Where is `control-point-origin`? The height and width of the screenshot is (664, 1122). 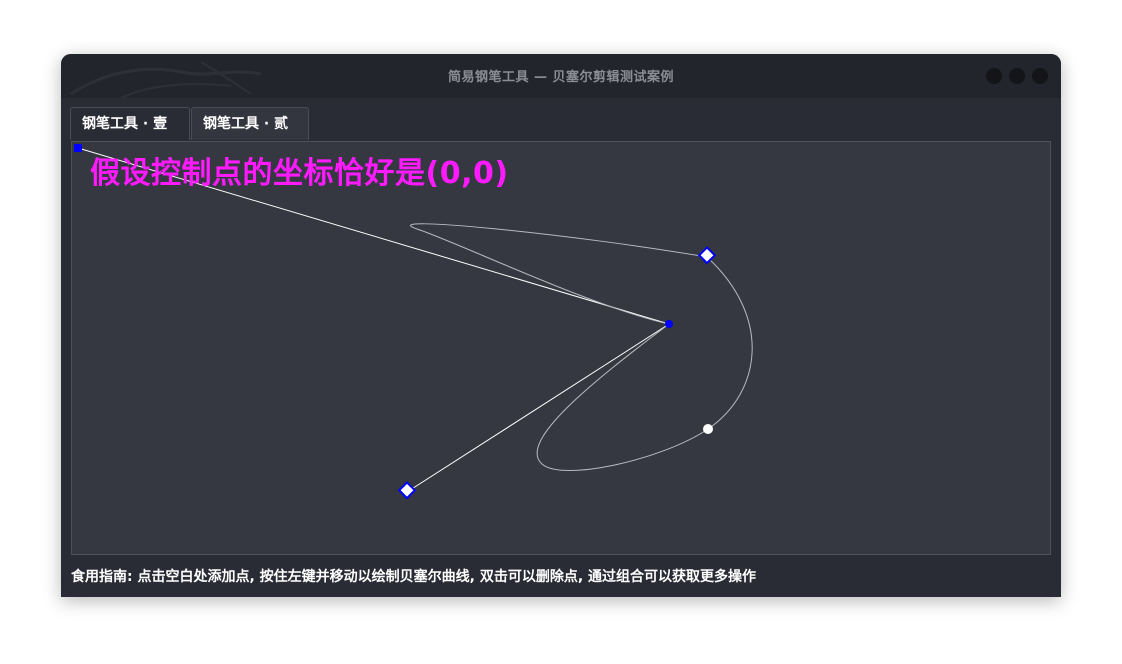
control-point-origin is located at coordinates (78, 148).